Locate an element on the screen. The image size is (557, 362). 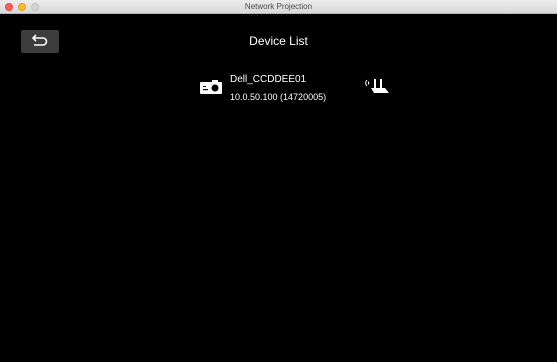
page-title: Device List is located at coordinates (278, 41).